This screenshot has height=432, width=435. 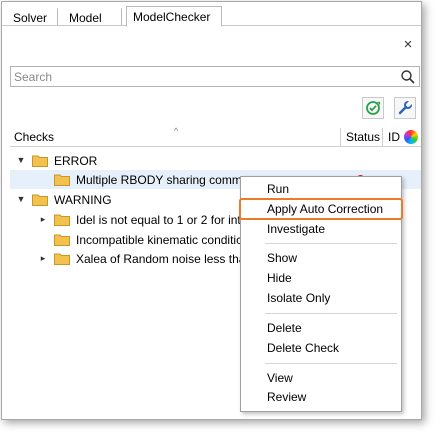 I want to click on search-icon, so click(x=408, y=77).